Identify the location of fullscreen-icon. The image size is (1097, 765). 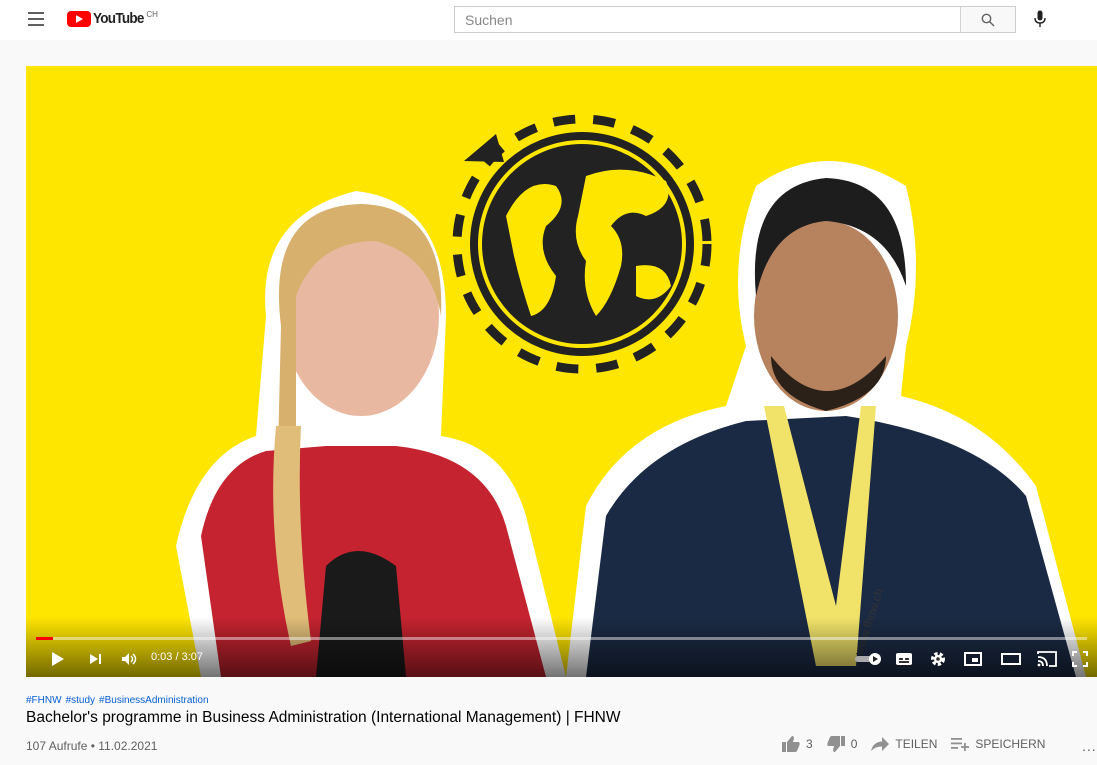
(1080, 659).